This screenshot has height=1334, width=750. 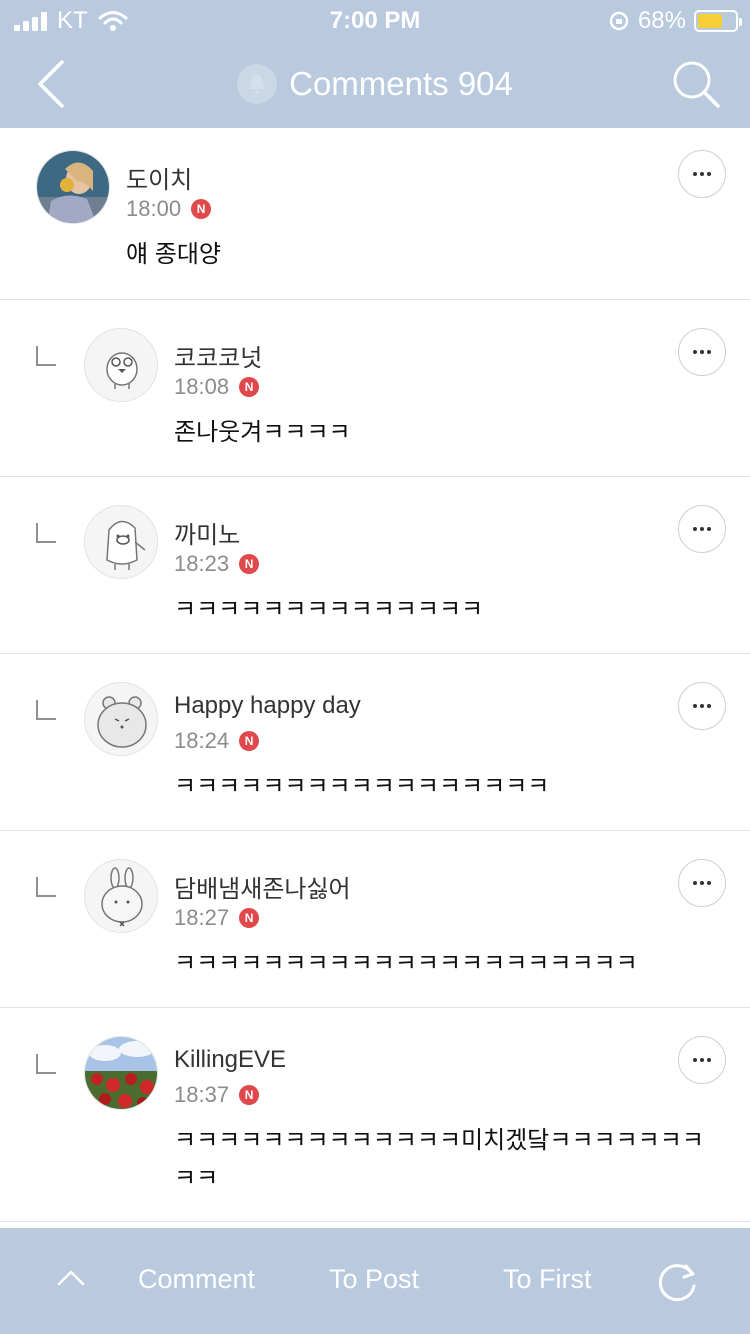 I want to click on to-post-button: To Post, so click(x=374, y=1279).